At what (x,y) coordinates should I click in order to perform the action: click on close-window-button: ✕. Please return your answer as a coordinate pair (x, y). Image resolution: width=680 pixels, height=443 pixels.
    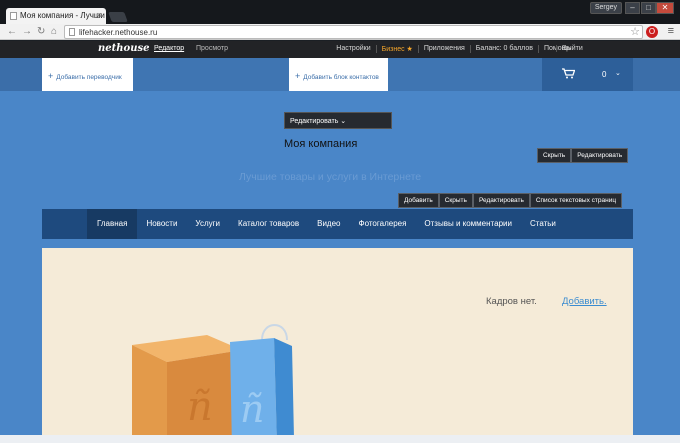
    Looking at the image, I should click on (665, 8).